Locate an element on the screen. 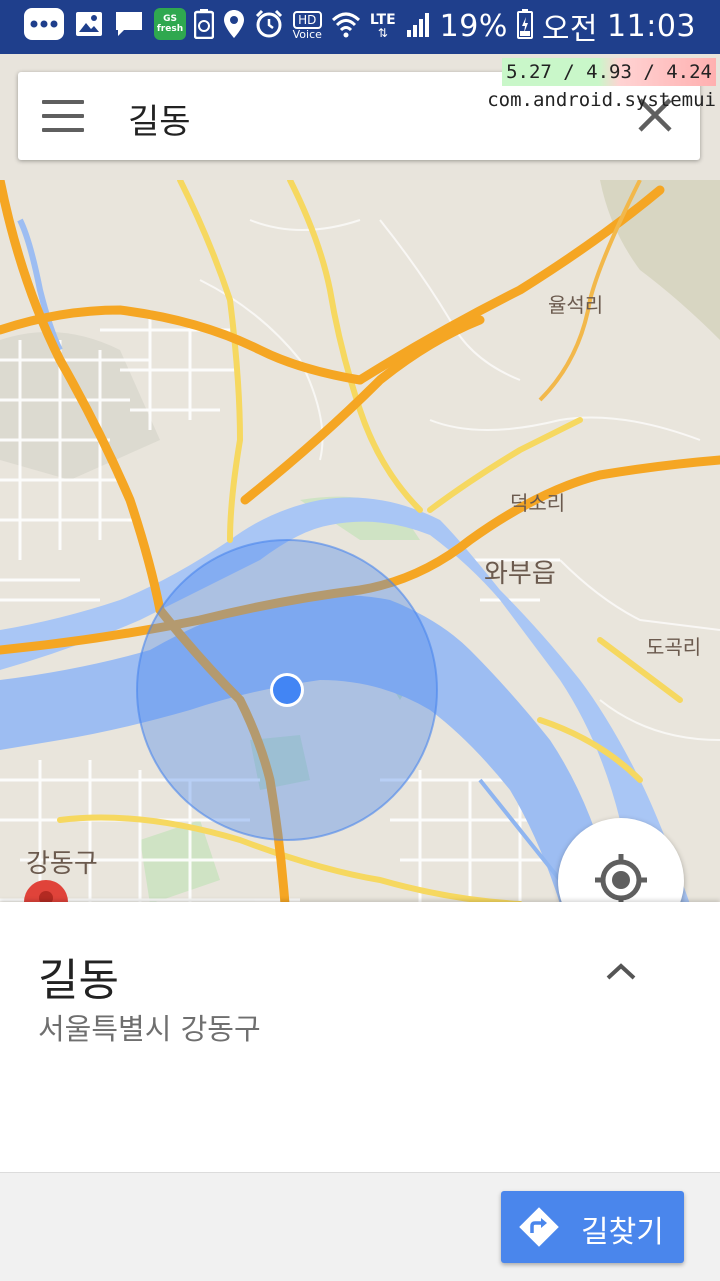  directions-label: 길찾기 is located at coordinates (622, 1232).